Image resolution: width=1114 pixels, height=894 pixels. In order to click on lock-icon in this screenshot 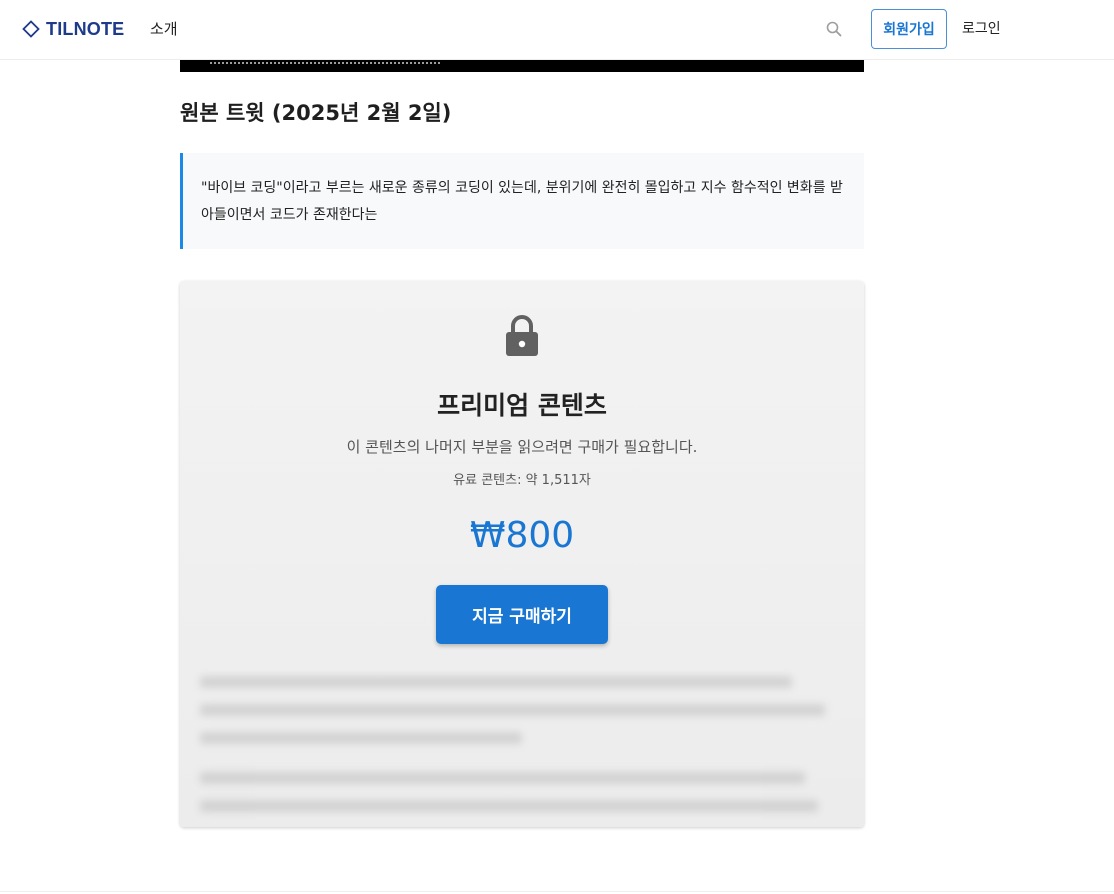, I will do `click(522, 335)`.